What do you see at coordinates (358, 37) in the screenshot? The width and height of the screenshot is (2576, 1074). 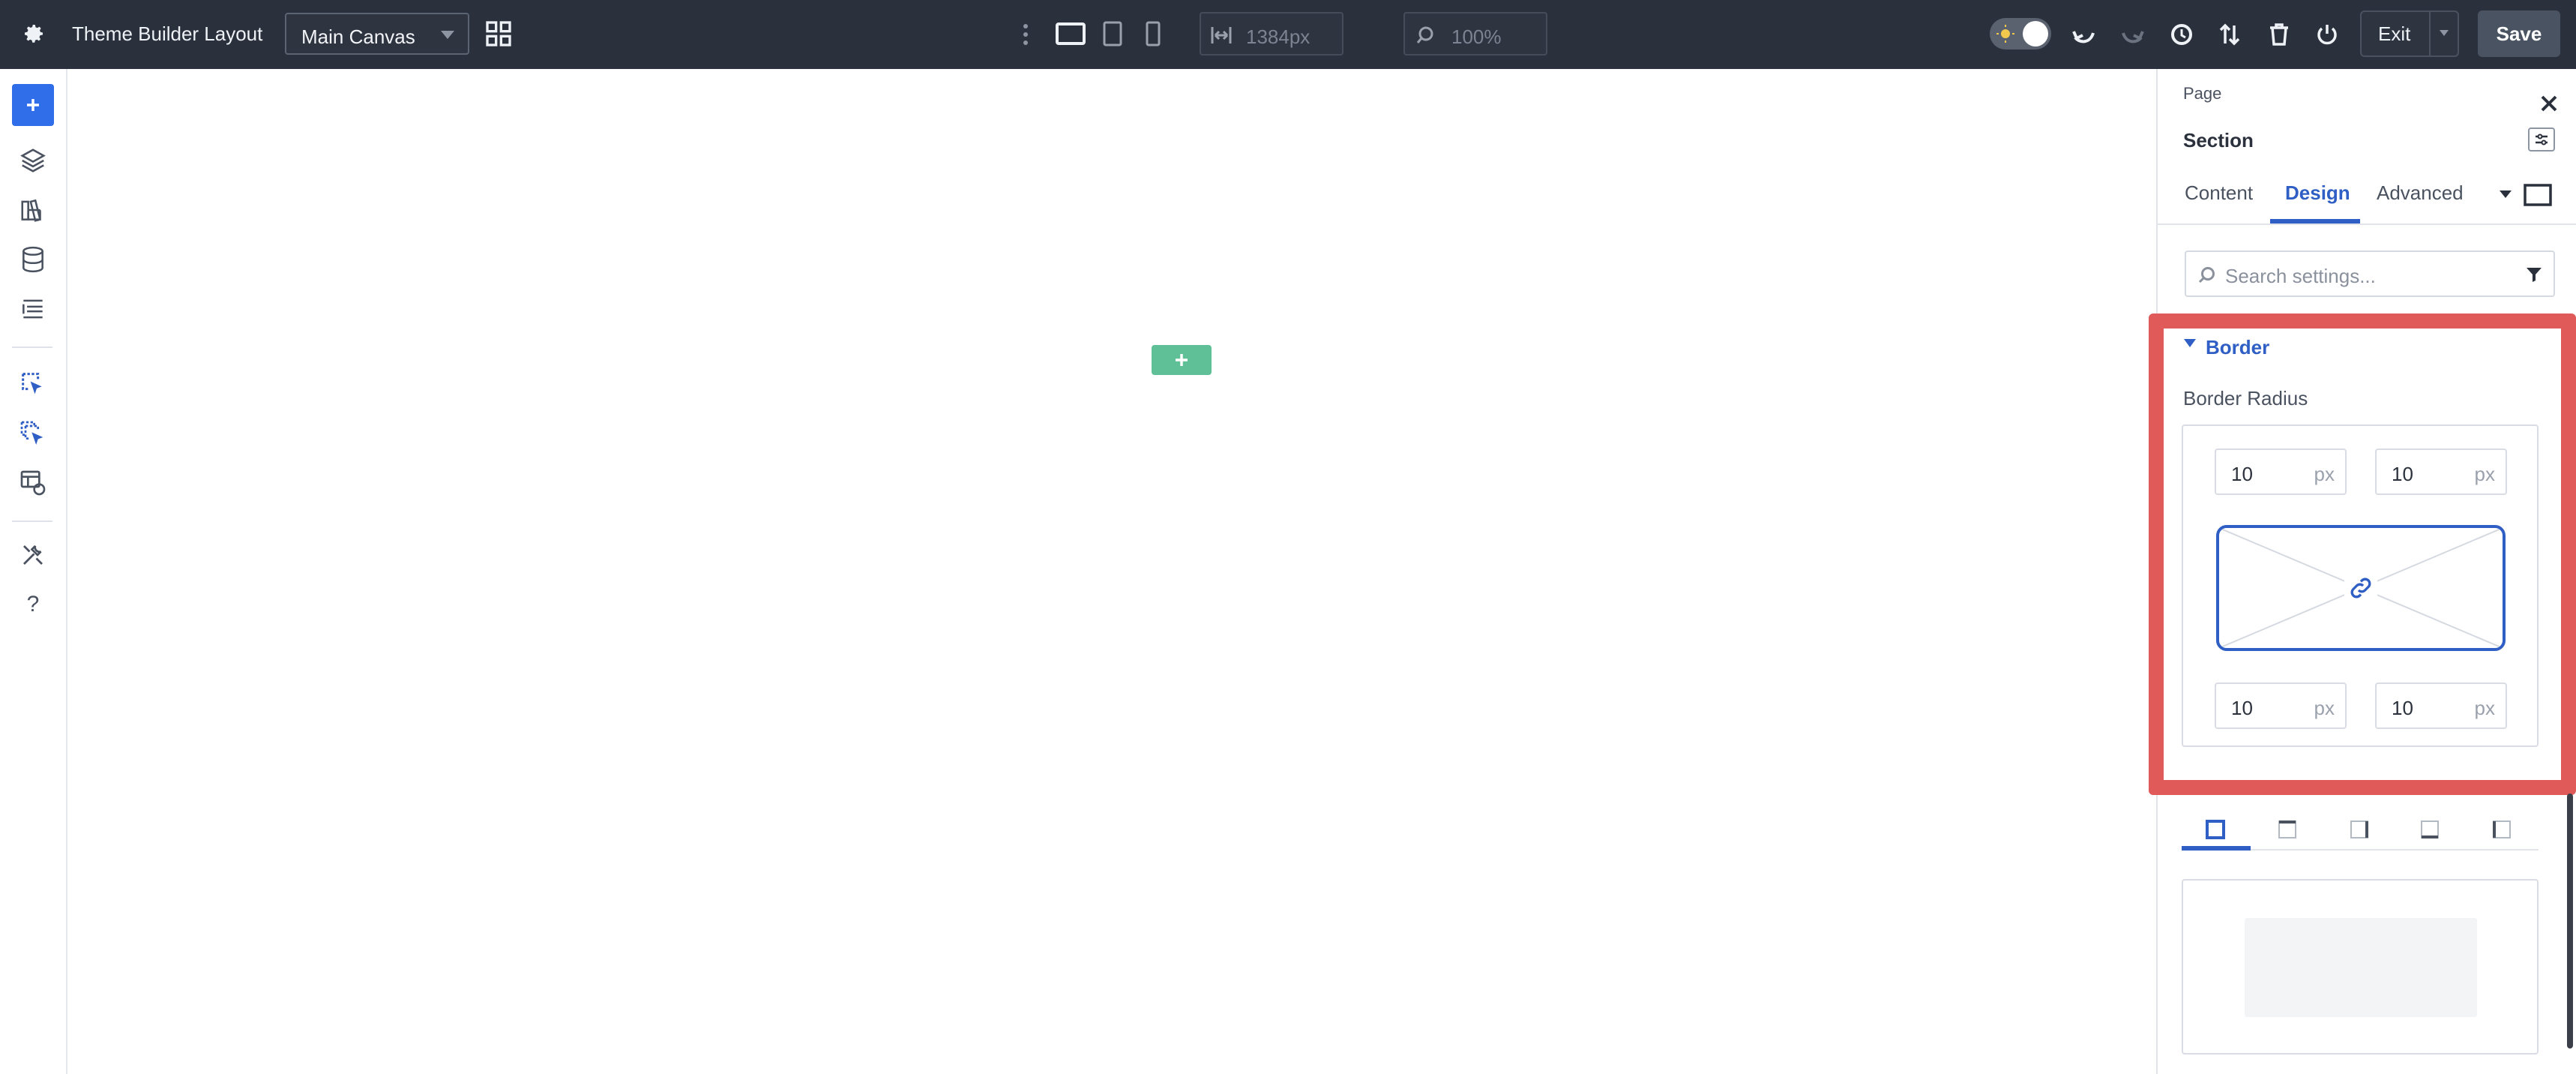 I see `canvas-select-label: Main Canvas` at bounding box center [358, 37].